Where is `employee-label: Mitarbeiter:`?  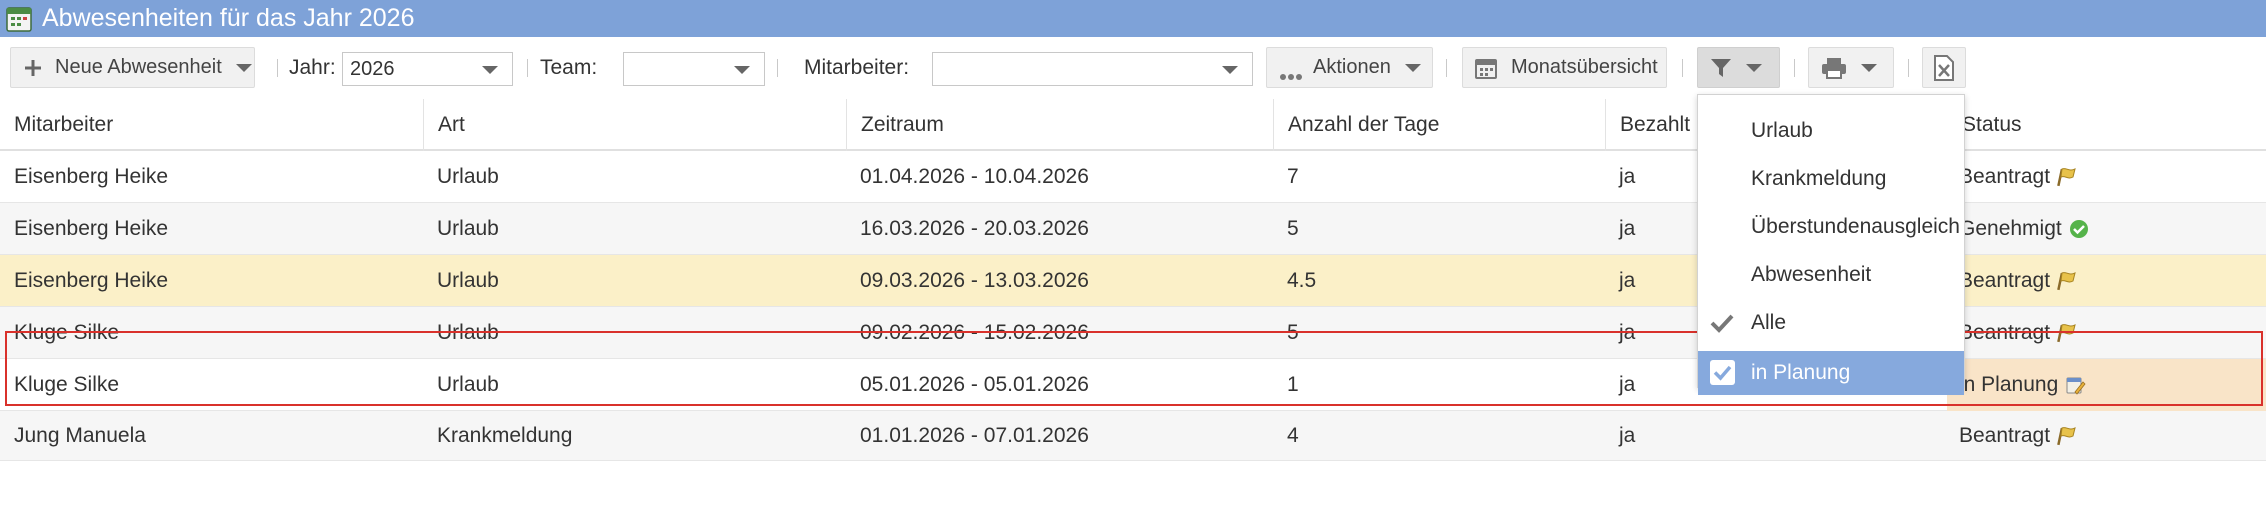
employee-label: Mitarbeiter: is located at coordinates (857, 67).